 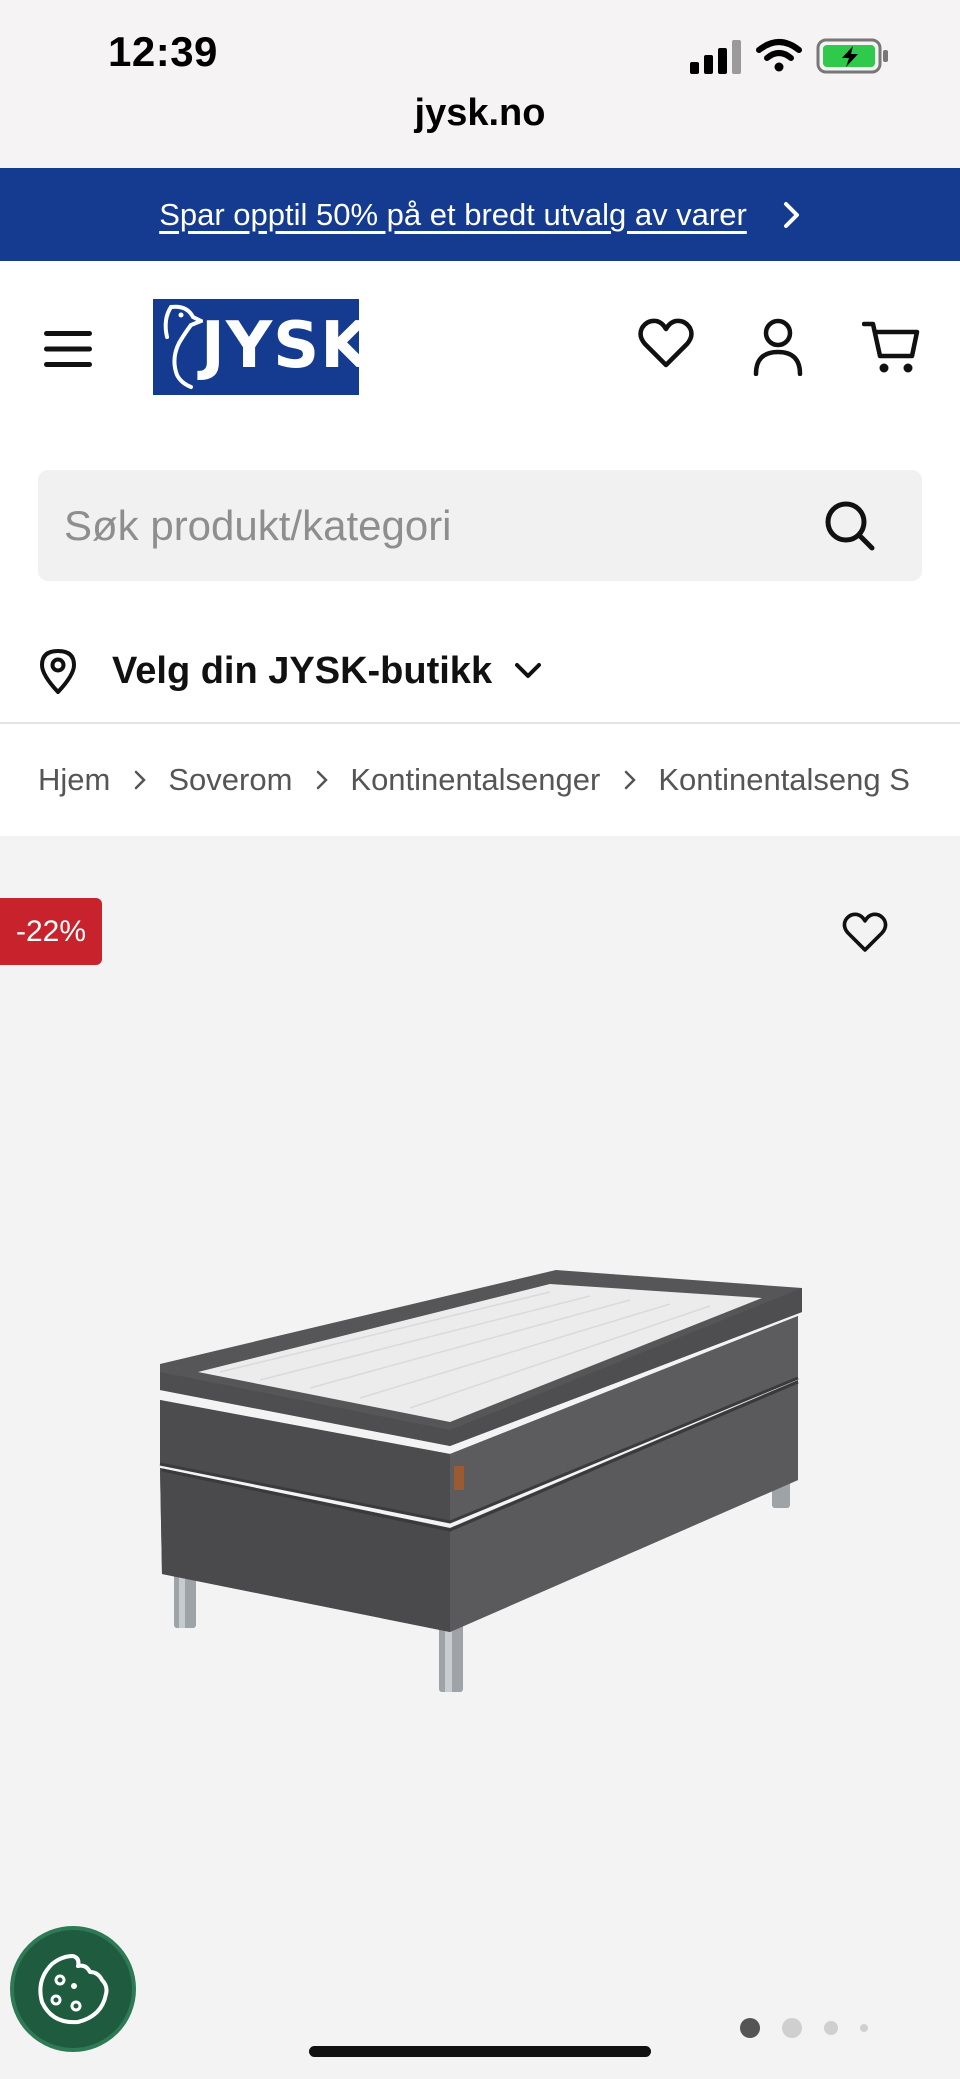 What do you see at coordinates (850, 526) in the screenshot?
I see `search-icon` at bounding box center [850, 526].